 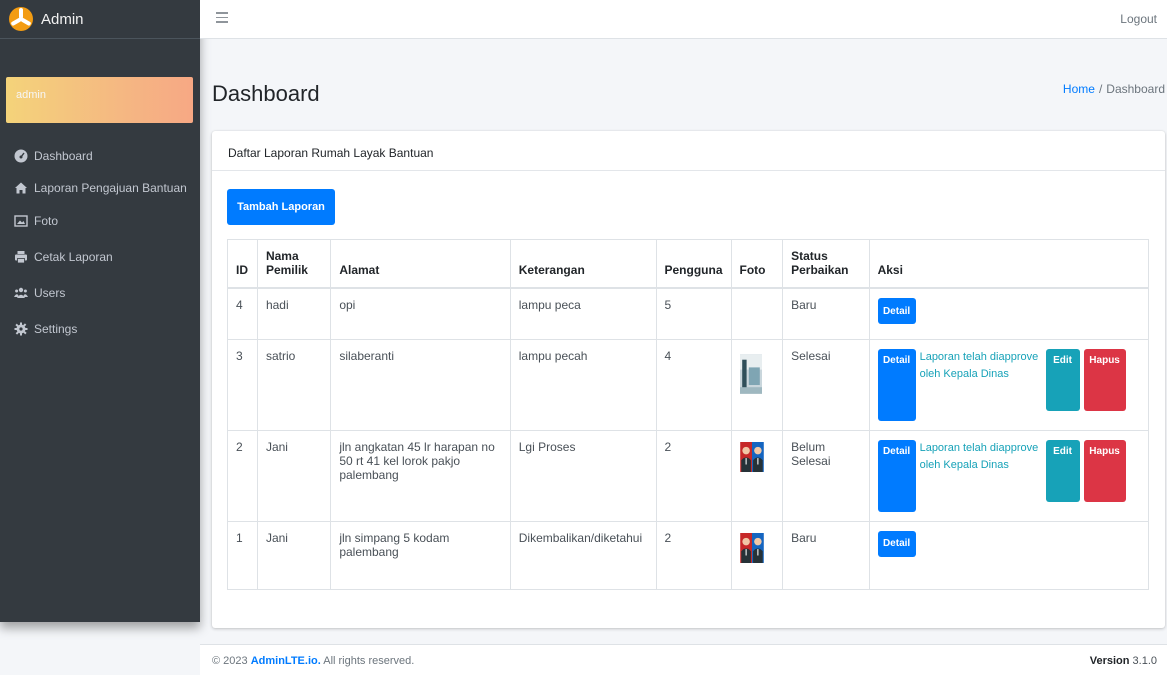 What do you see at coordinates (583, 313) in the screenshot?
I see `cell-keterangan: lampu peca` at bounding box center [583, 313].